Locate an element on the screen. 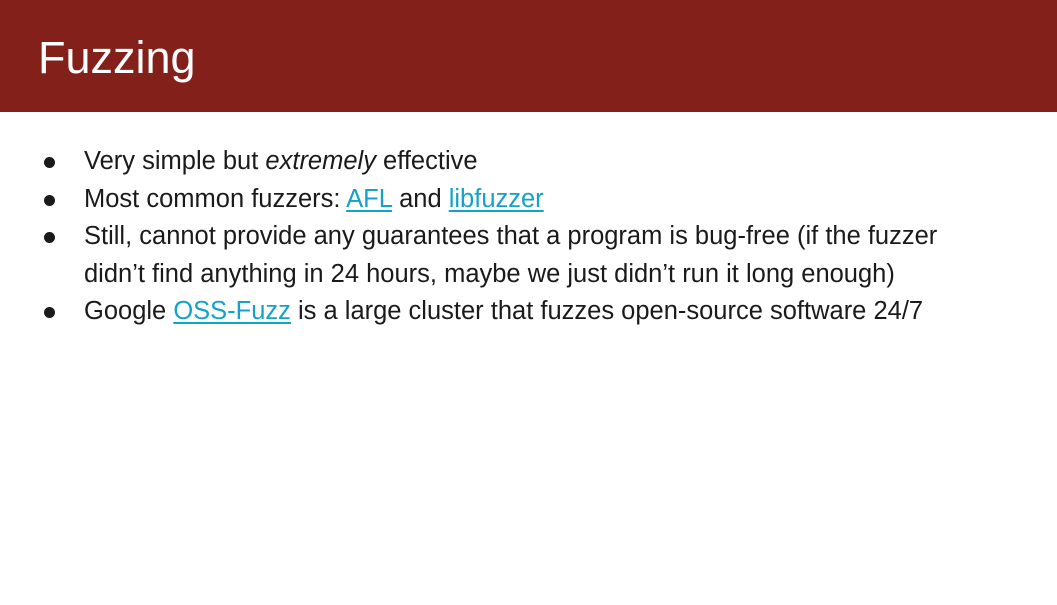  oss-fuzz-link: OSS-Fuzz is located at coordinates (232, 311).